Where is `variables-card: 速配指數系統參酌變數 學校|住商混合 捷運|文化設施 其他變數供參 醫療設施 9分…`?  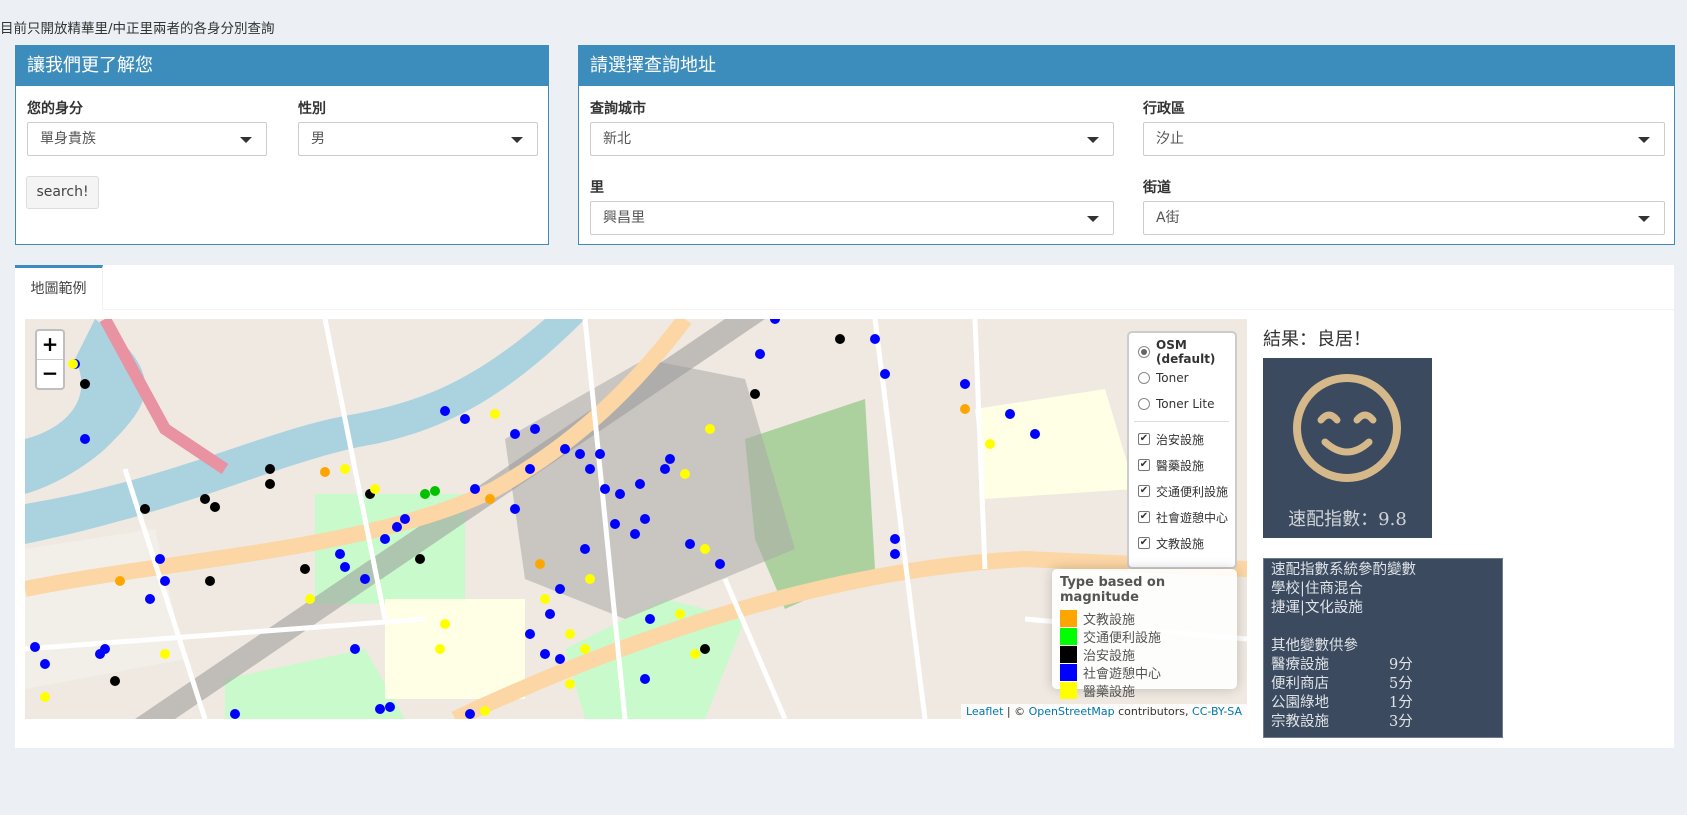 variables-card: 速配指數系統參酌變數 學校|住商混合 捷運|文化設施 其他變數供參 醫療設施 9分… is located at coordinates (1383, 648).